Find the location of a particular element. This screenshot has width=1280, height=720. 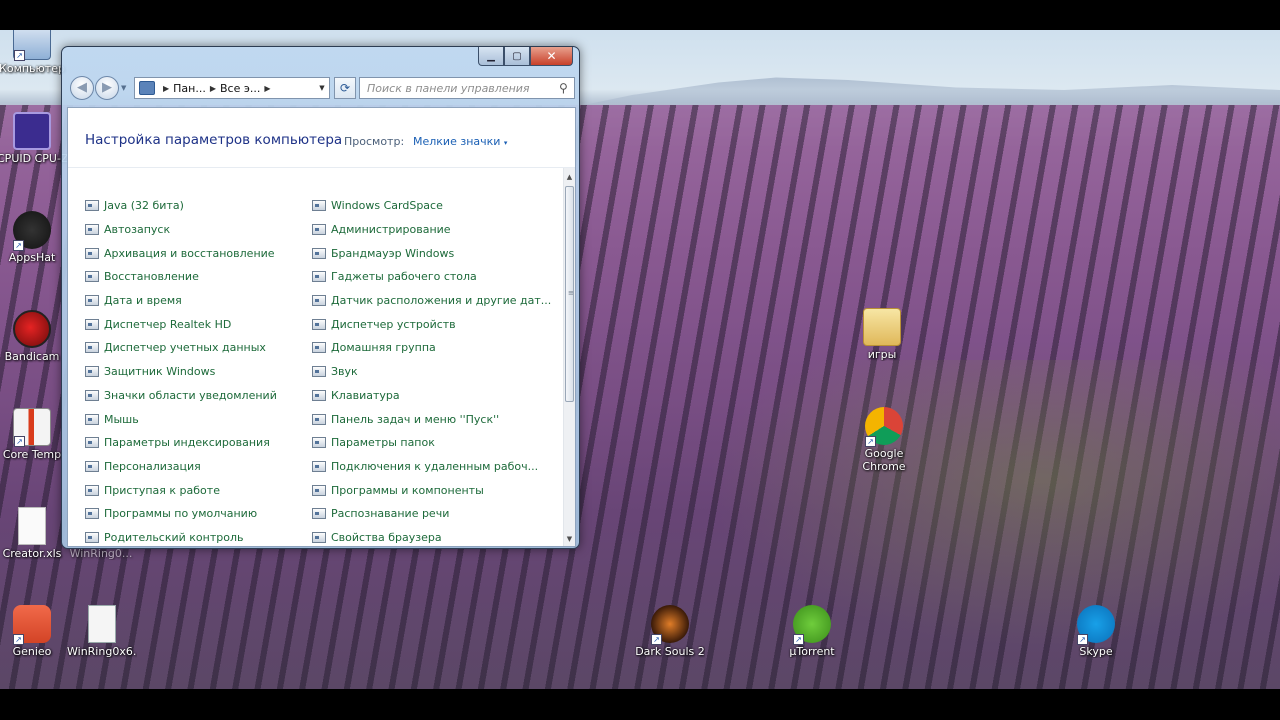

control-panel-item: Защитник Windows is located at coordinates (181, 372).